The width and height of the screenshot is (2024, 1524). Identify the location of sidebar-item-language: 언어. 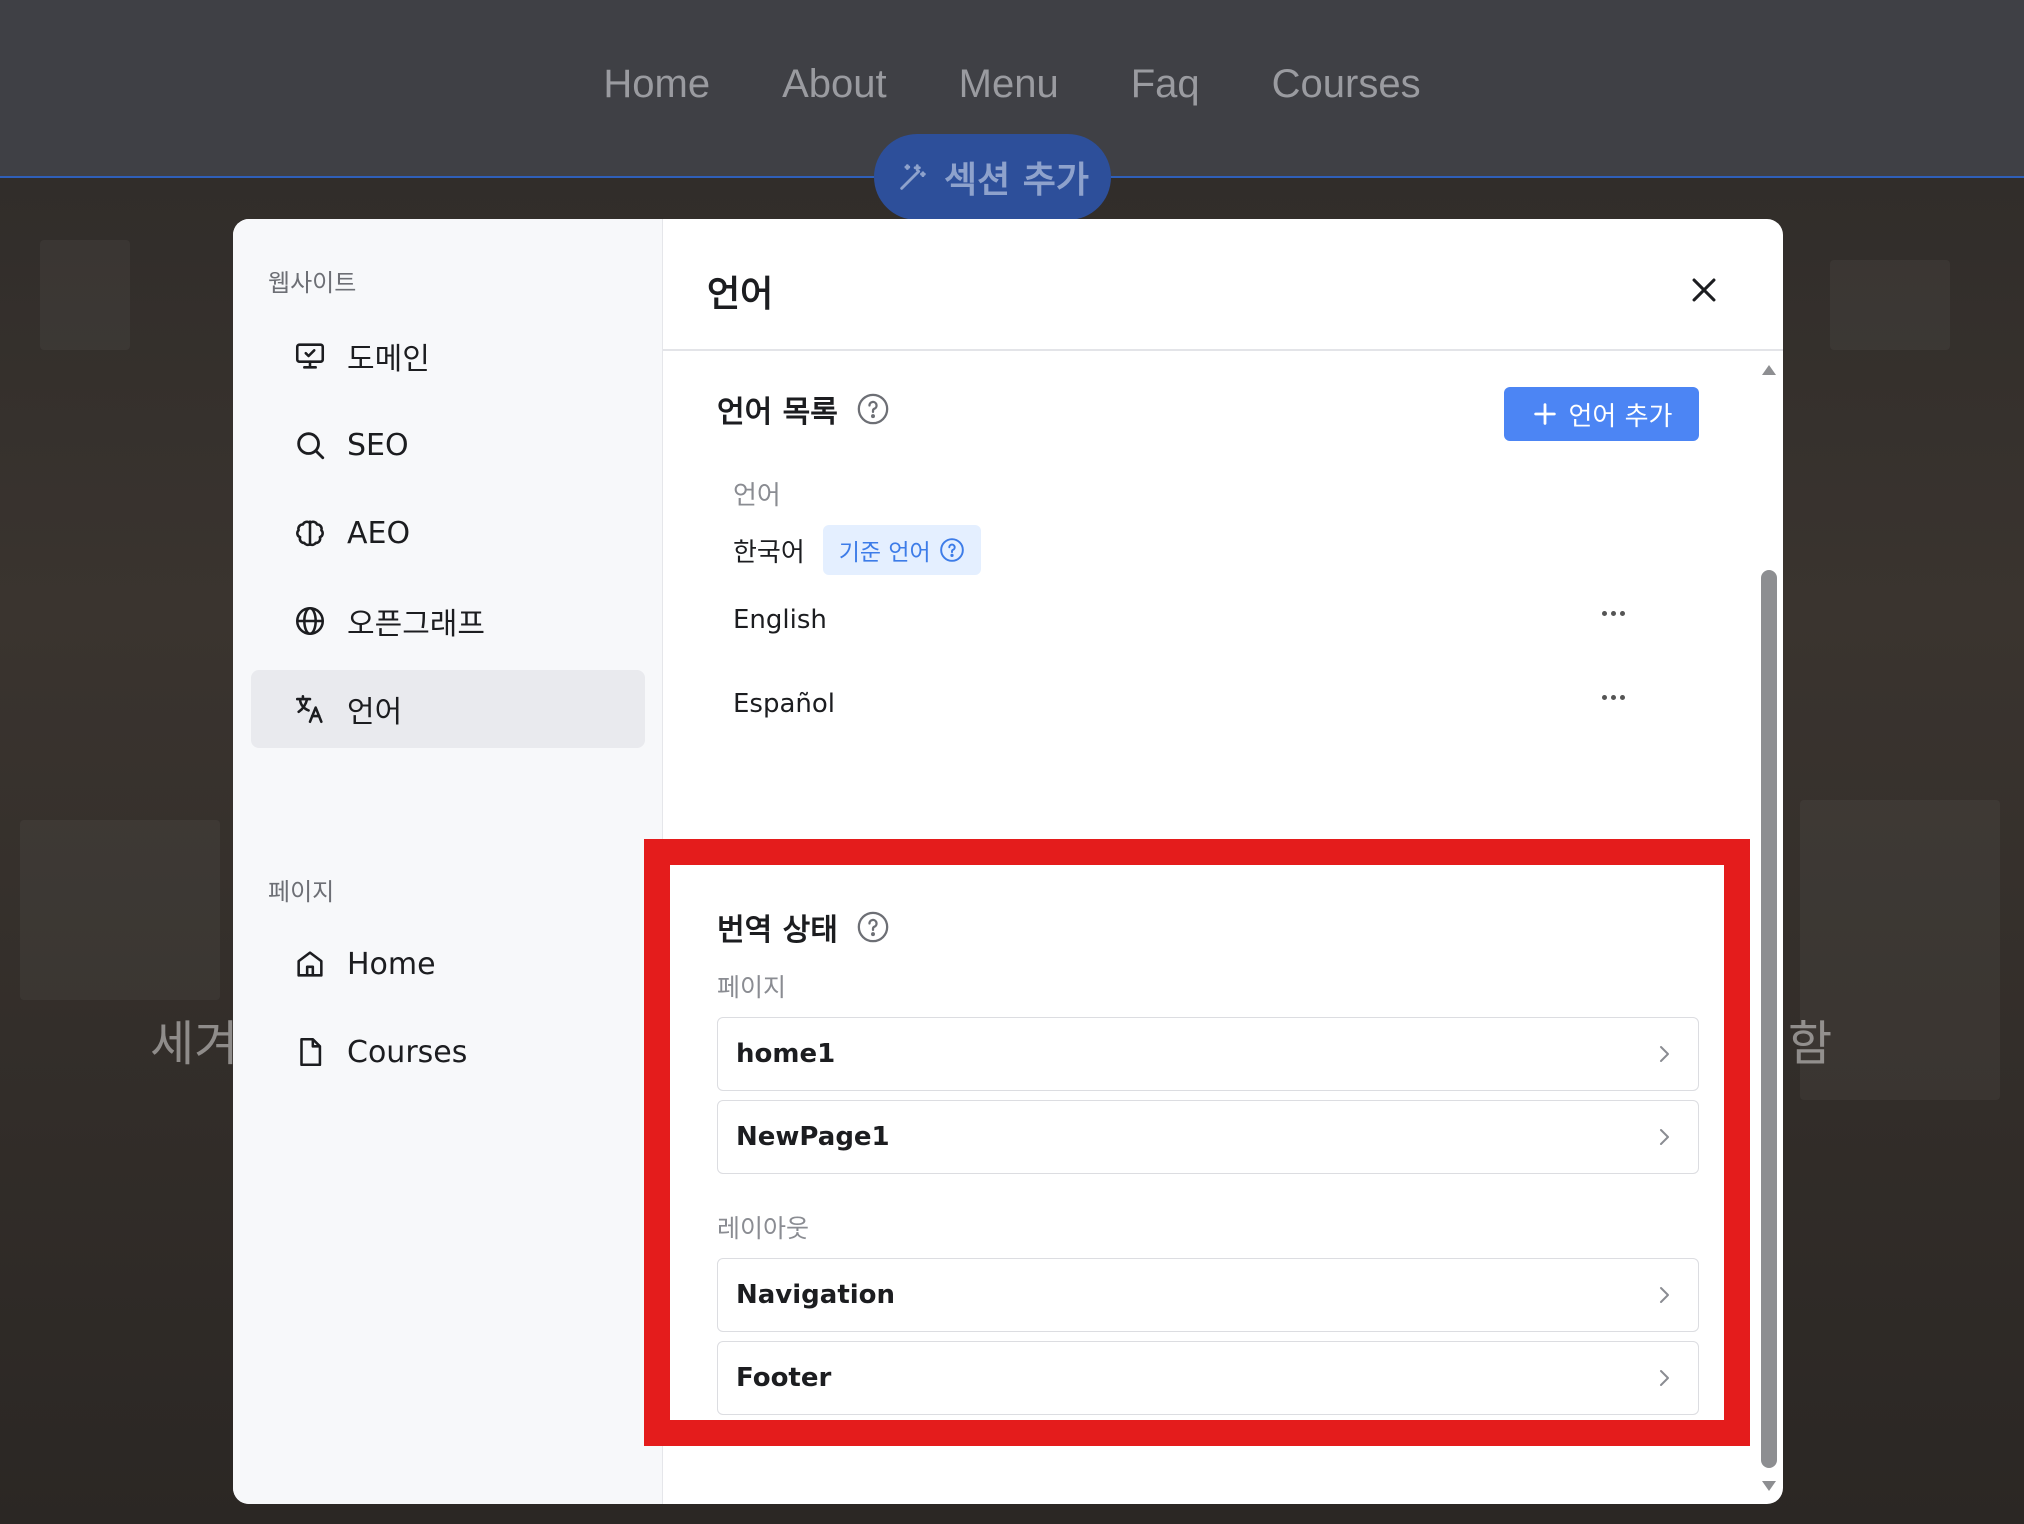
(448, 709).